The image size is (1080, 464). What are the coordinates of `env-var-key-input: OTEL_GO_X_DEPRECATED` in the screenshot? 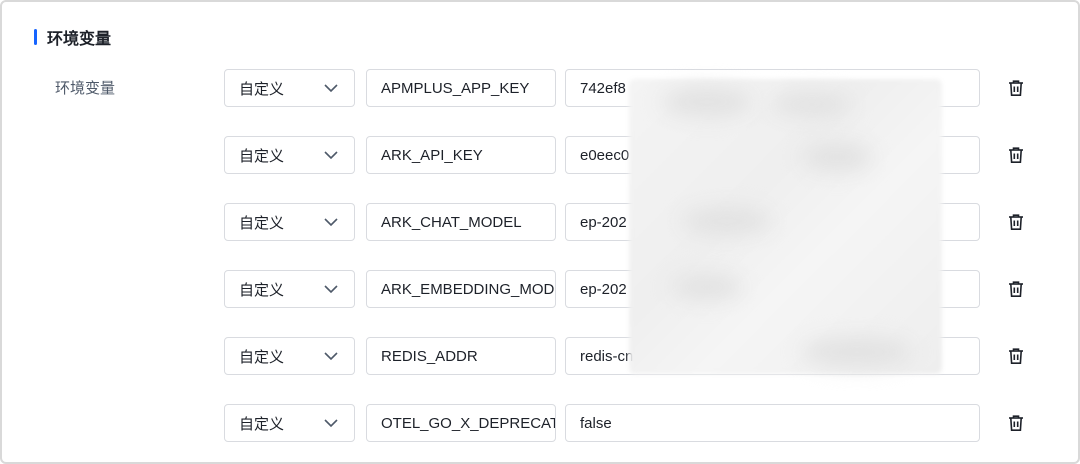 It's located at (461, 423).